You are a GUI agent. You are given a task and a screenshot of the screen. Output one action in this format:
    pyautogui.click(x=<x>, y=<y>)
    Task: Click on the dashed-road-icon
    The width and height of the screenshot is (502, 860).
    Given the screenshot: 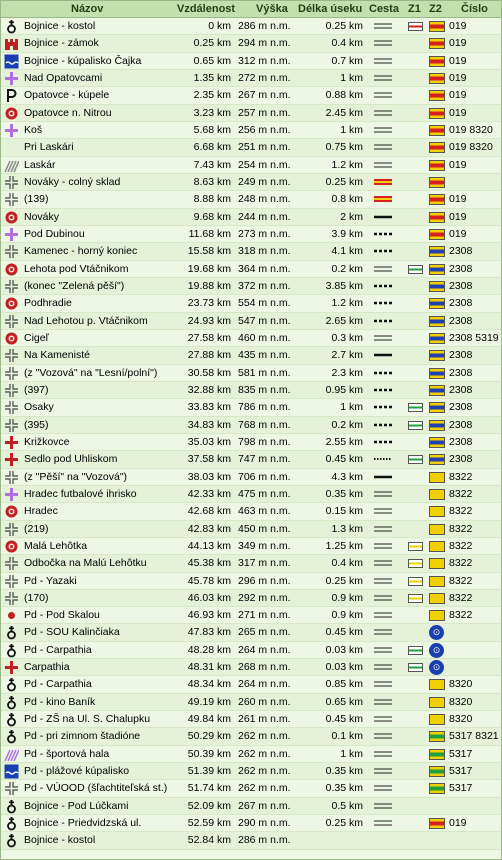 What is the action you would take?
    pyautogui.click(x=383, y=251)
    